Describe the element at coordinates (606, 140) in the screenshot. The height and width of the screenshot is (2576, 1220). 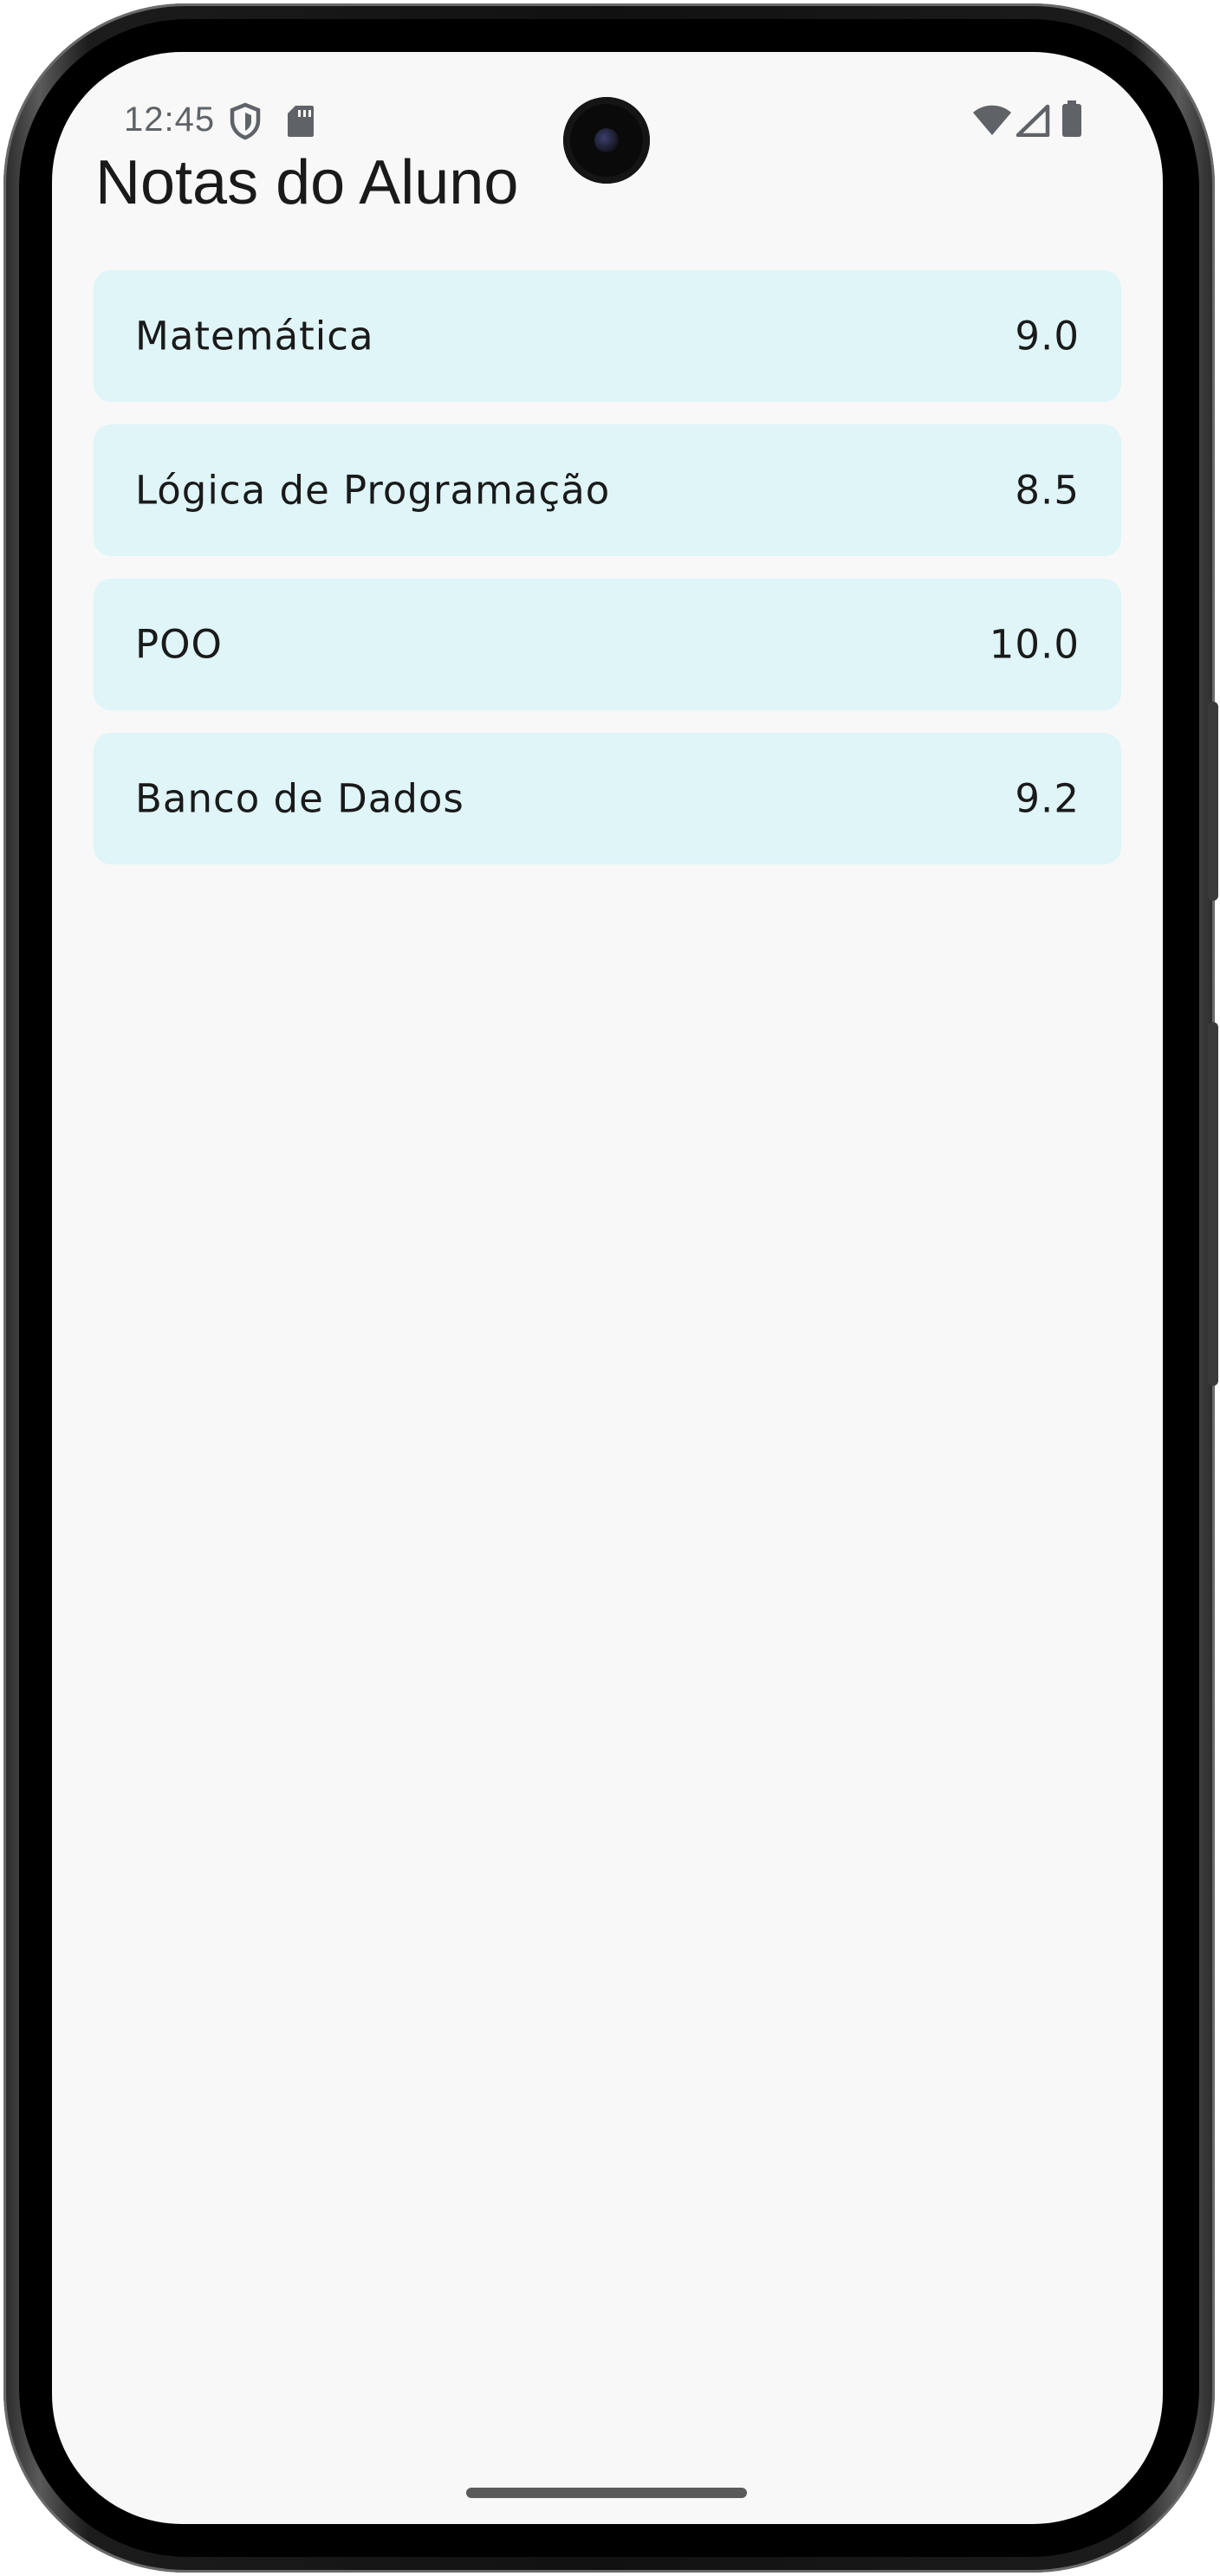
I see `front-camera` at that location.